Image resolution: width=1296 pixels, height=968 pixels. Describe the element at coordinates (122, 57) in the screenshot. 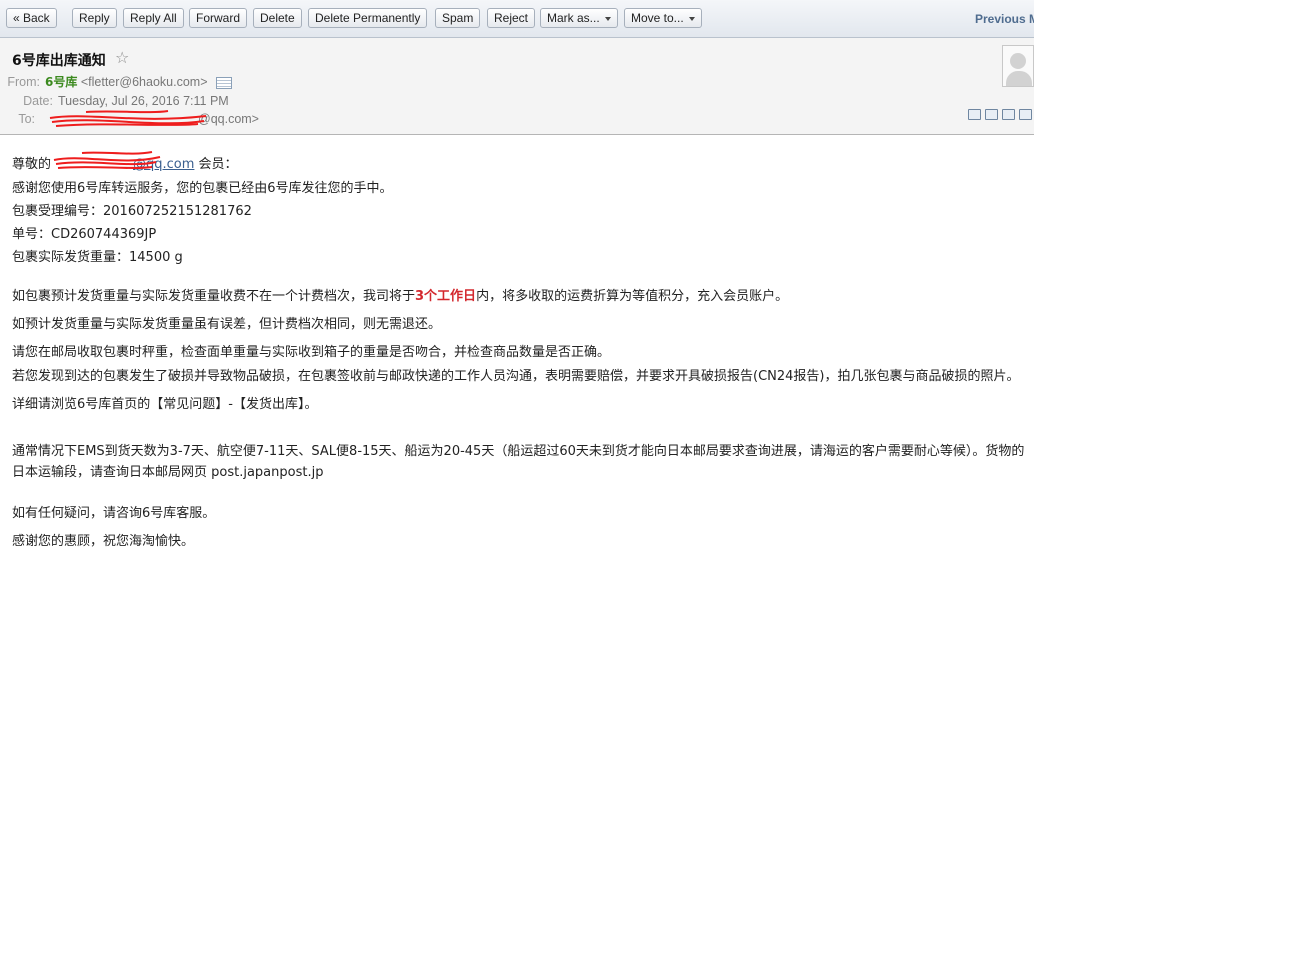

I see `star-icon: ☆` at that location.